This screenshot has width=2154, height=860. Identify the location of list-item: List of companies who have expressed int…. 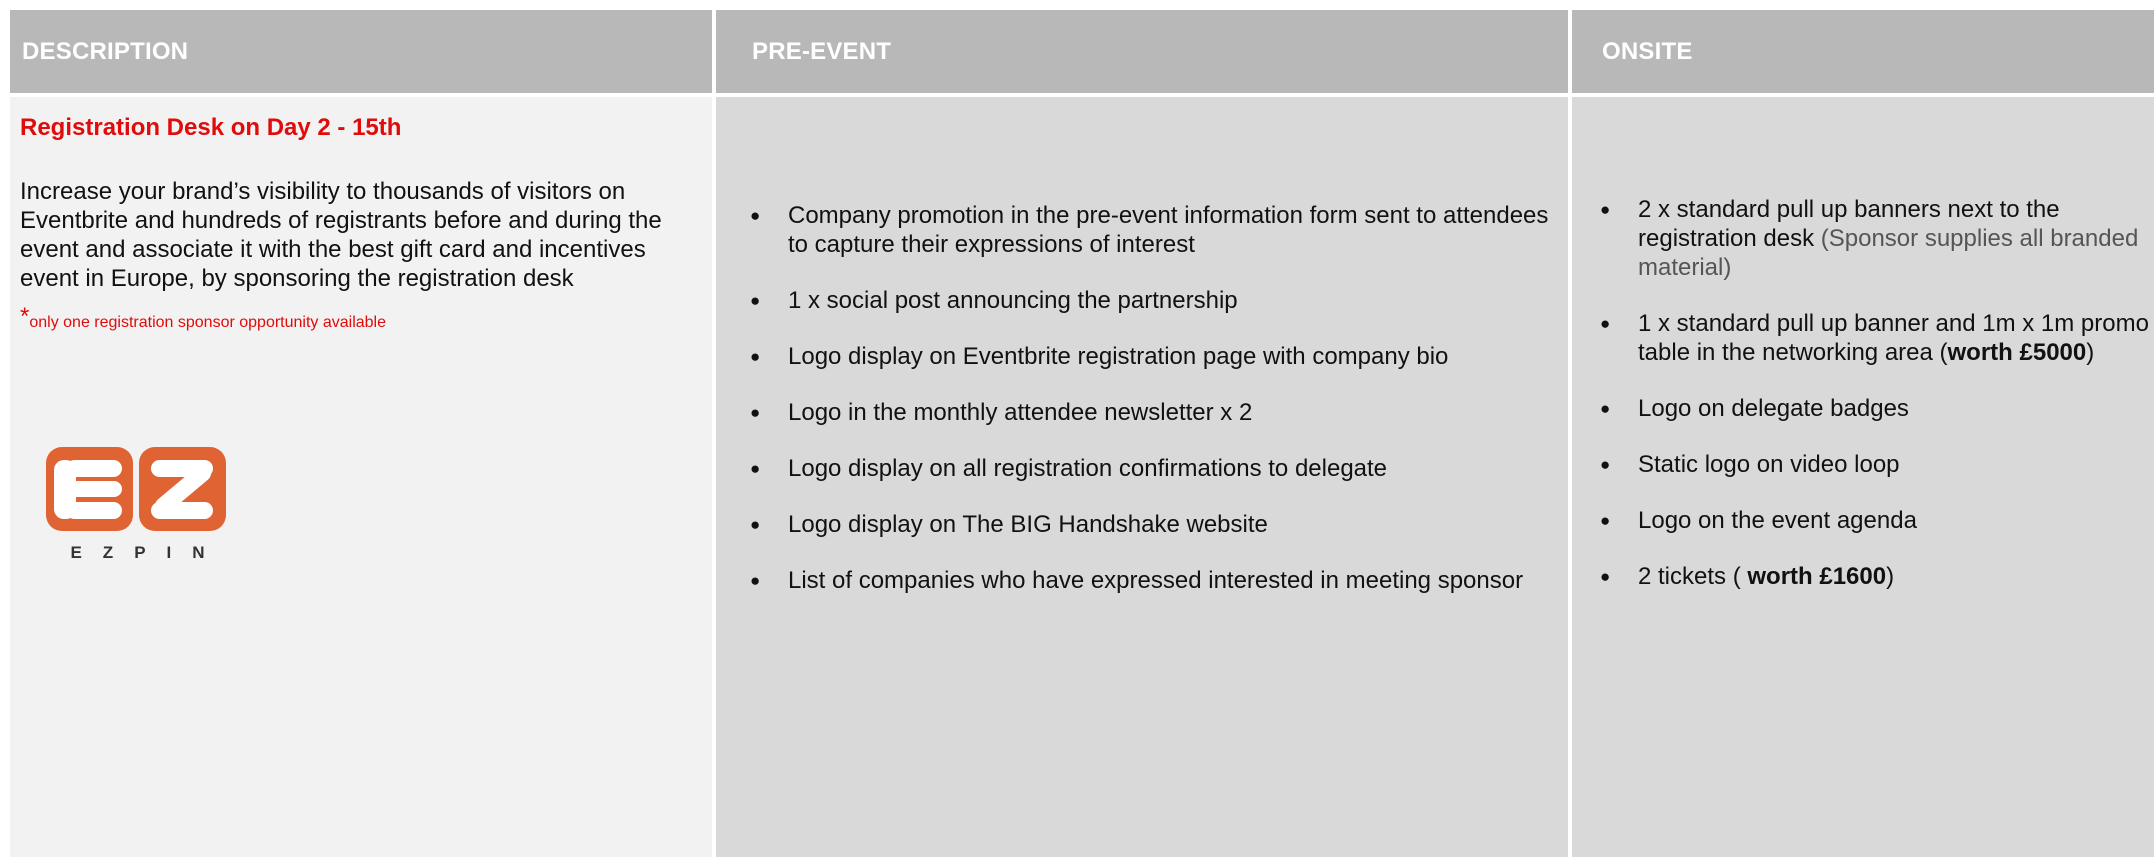
(1155, 580).